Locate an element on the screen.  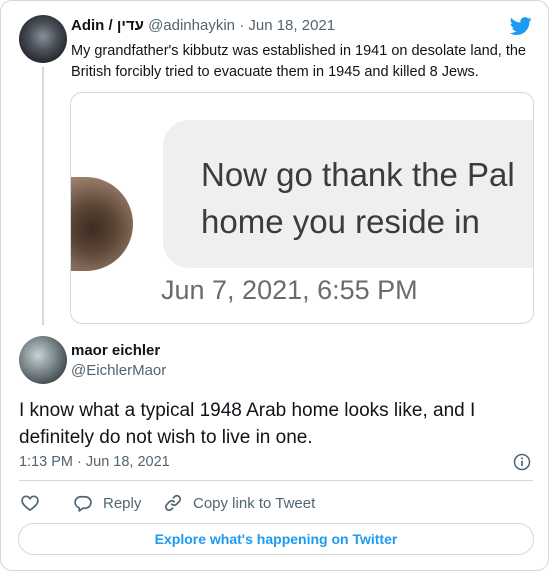
like-button is located at coordinates (30, 503).